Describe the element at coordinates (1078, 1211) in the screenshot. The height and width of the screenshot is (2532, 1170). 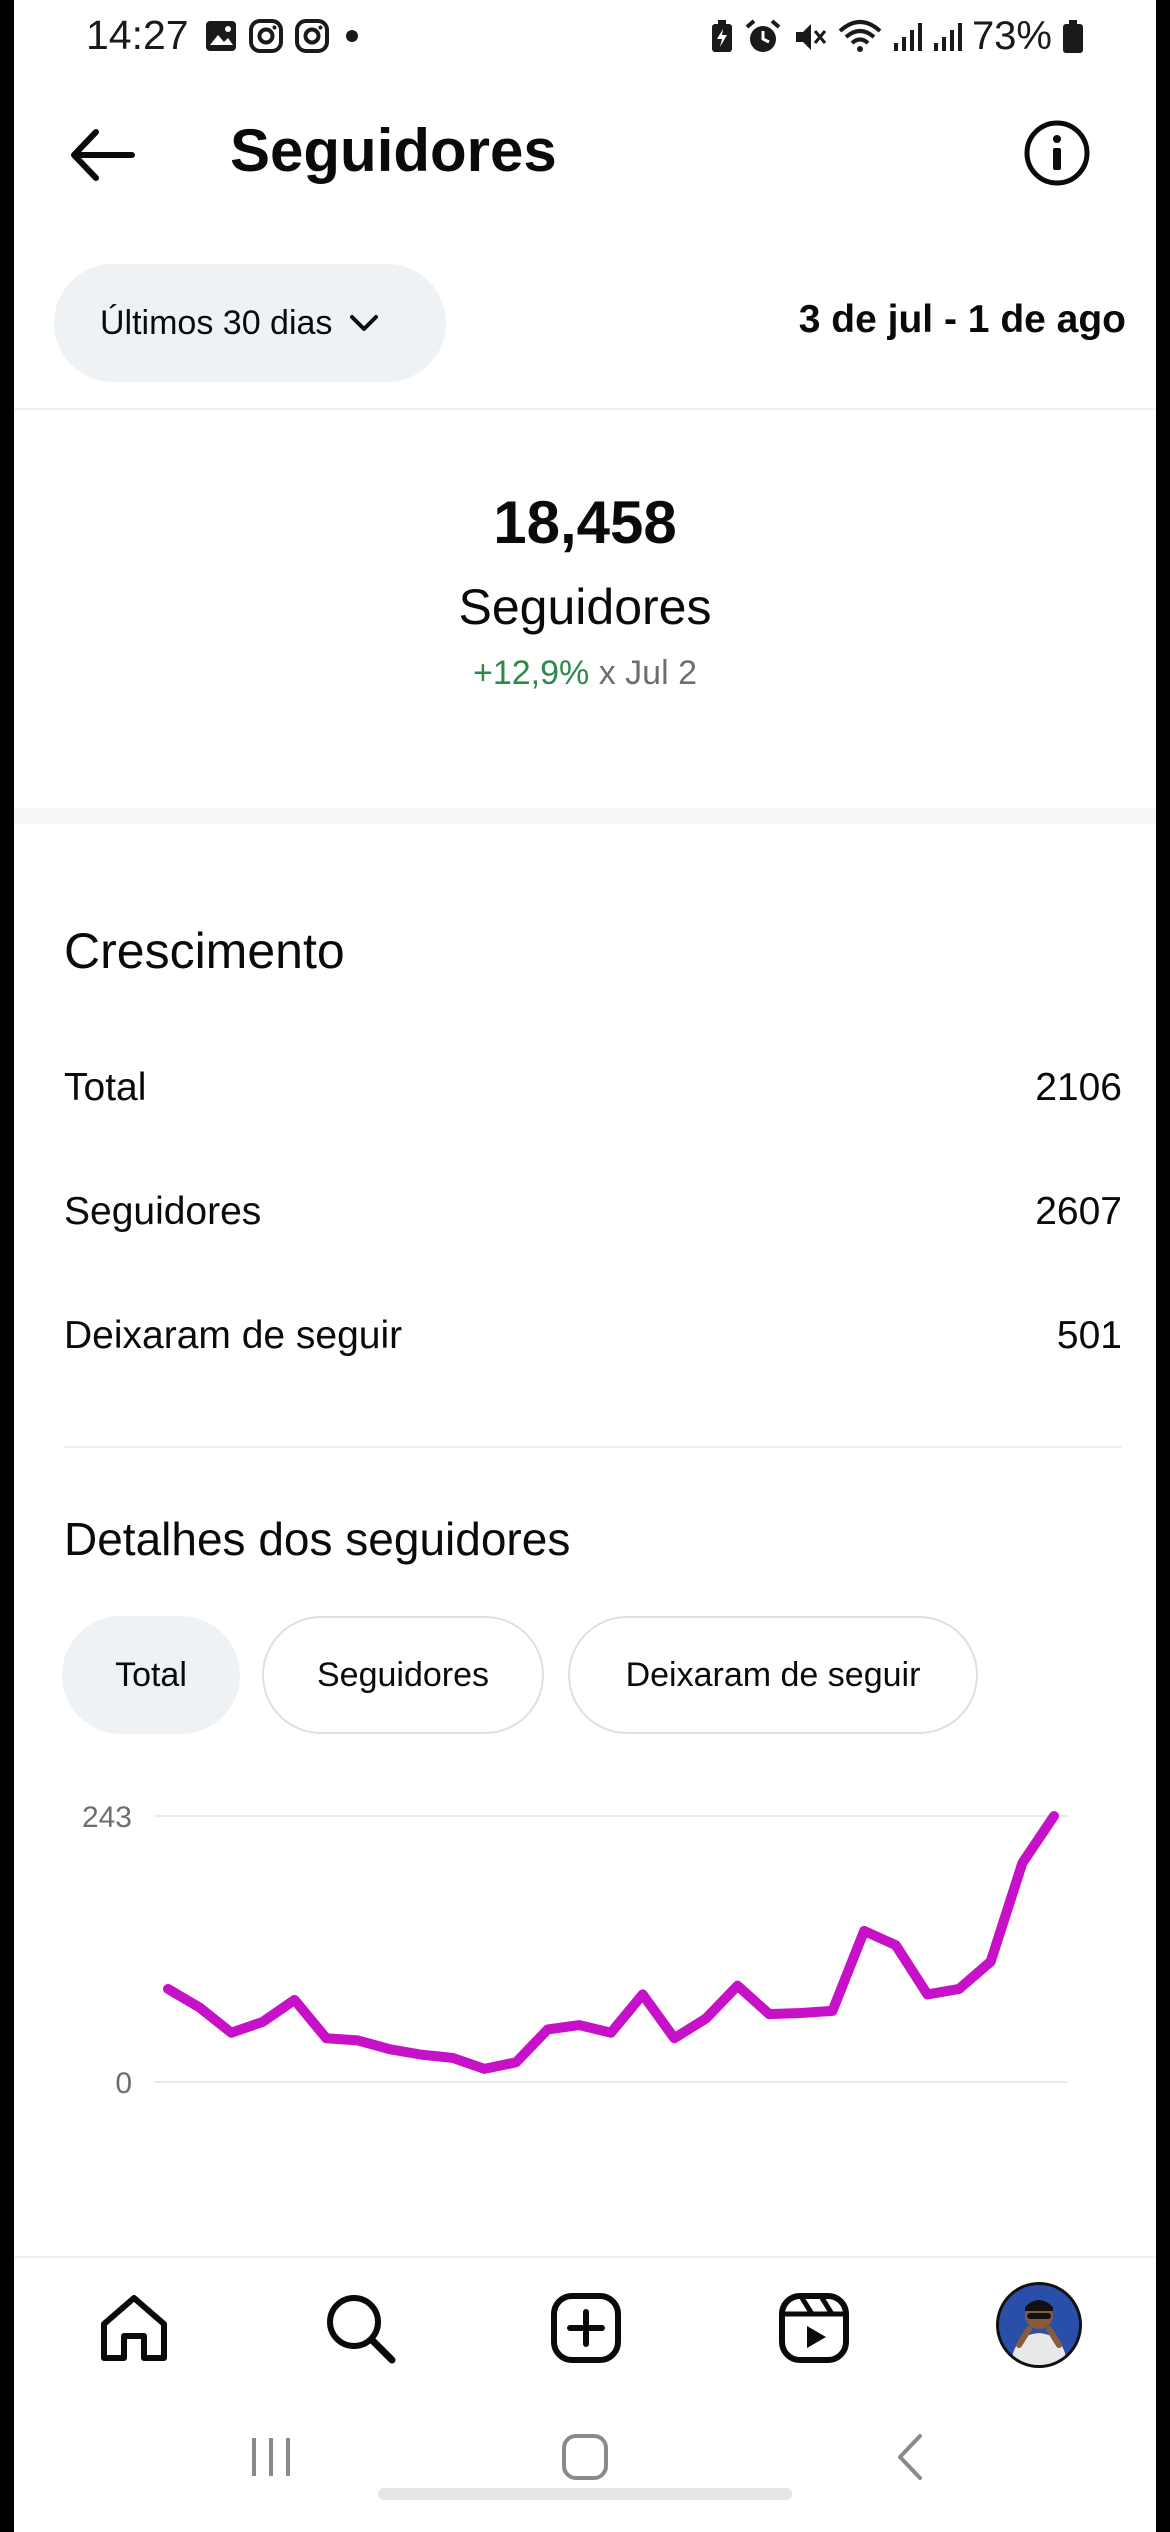
I see `growth-row-value: 2607` at that location.